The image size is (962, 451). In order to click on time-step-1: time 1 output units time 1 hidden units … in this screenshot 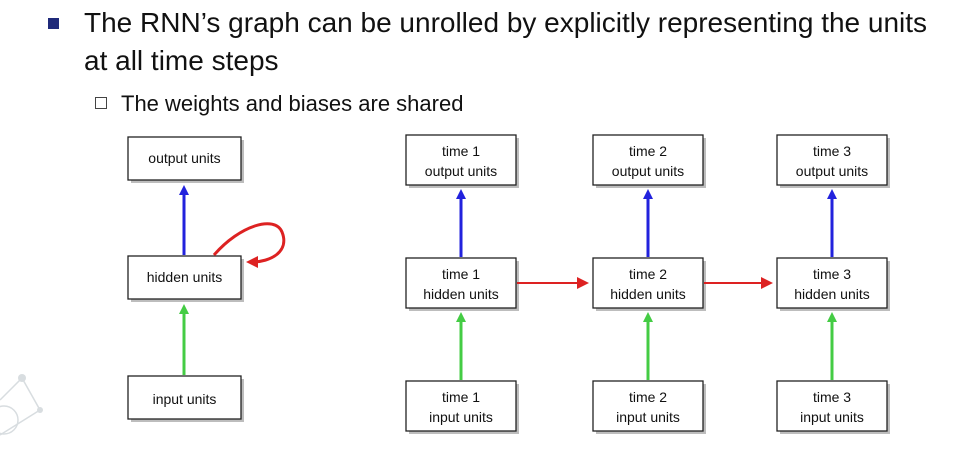, I will do `click(462, 284)`.